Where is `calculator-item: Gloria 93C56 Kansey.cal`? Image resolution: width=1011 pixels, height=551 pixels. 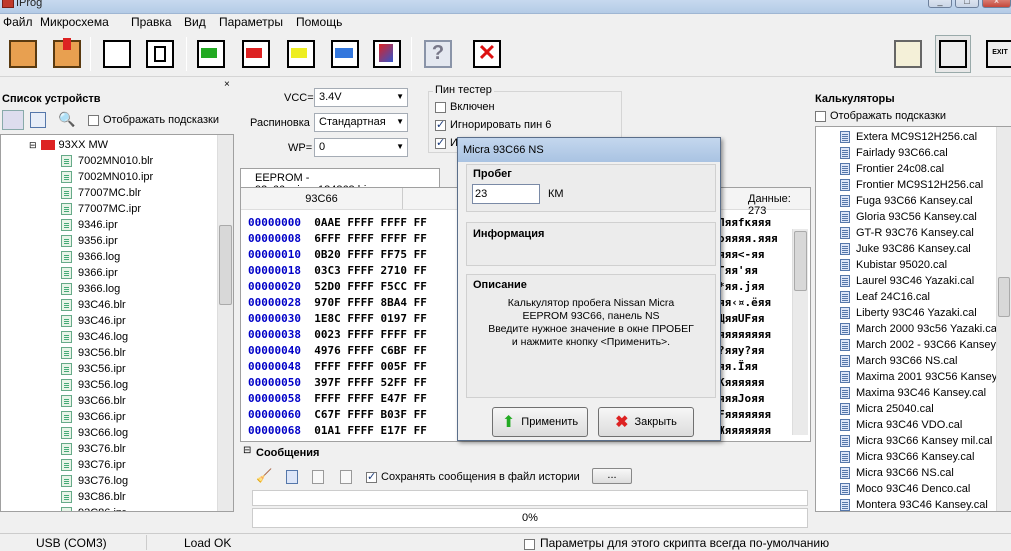
calculator-item: Gloria 93C56 Kansey.cal is located at coordinates (908, 217).